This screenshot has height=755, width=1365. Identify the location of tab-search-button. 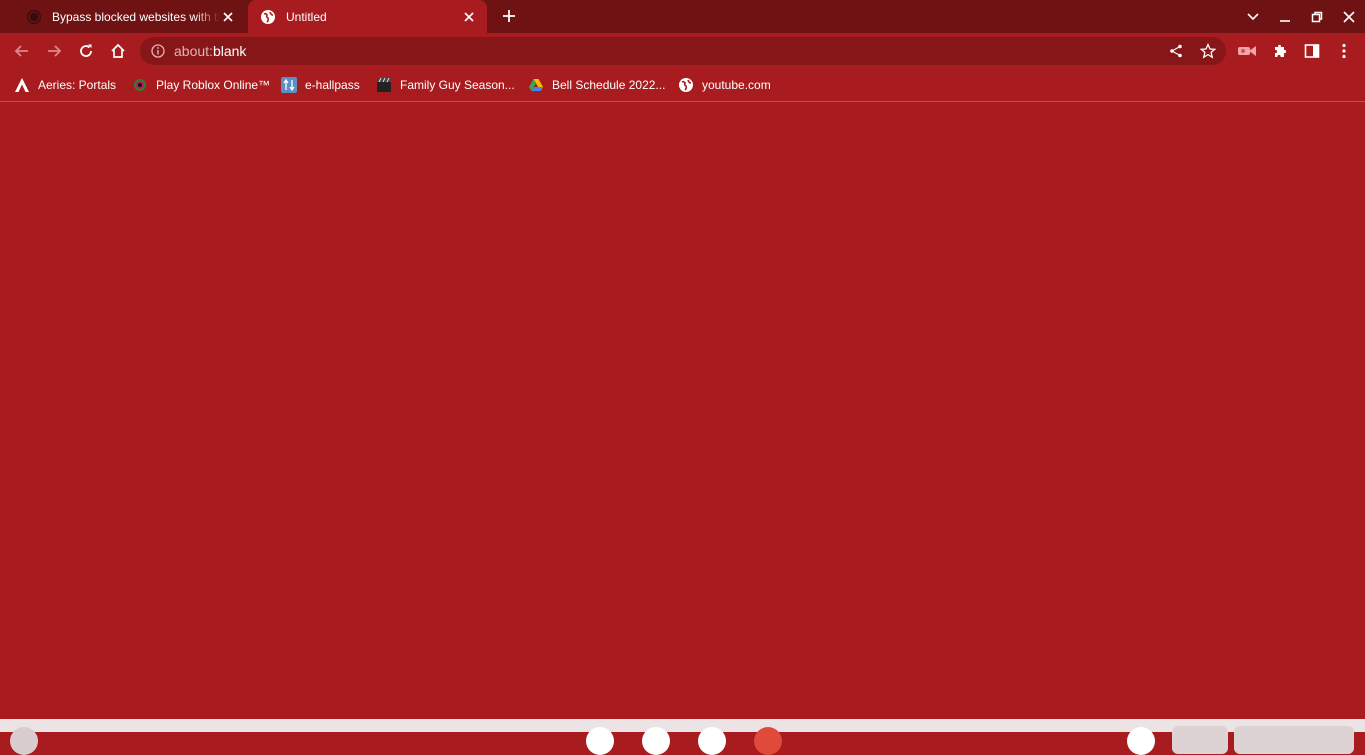
(1253, 16).